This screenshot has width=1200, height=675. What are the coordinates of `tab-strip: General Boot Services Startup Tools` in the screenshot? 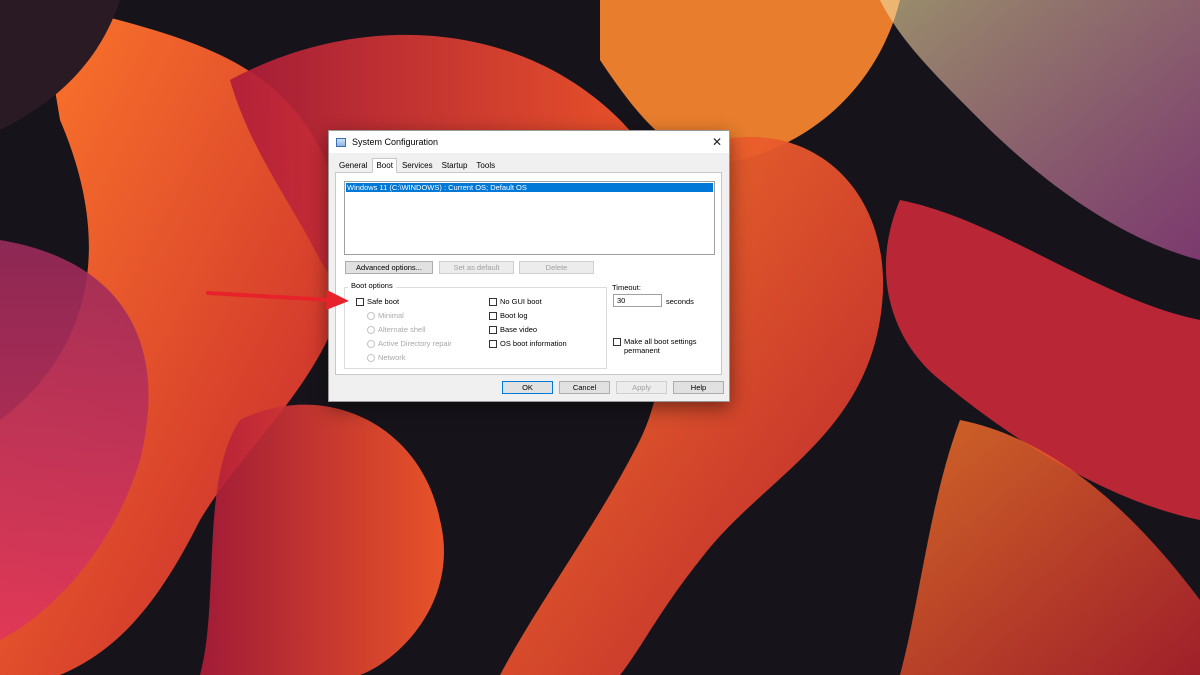 It's located at (417, 165).